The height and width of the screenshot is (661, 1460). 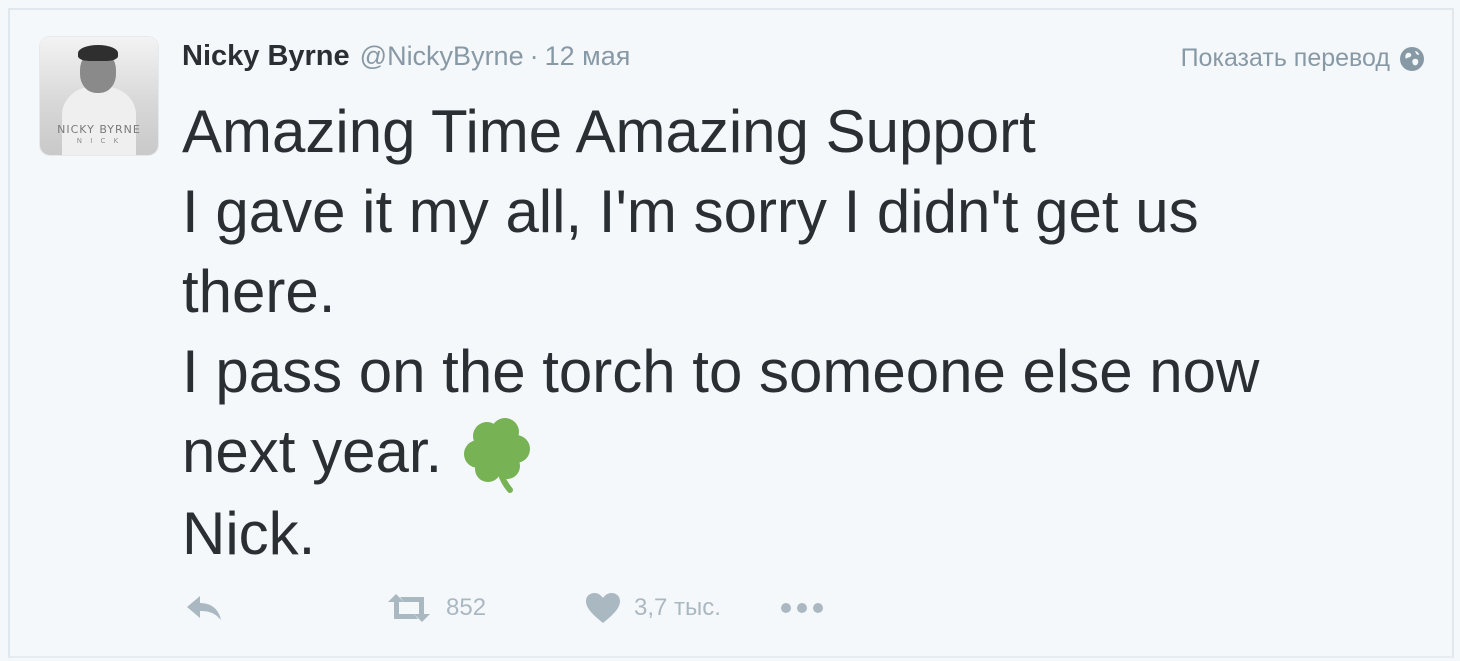 I want to click on shamrock-icon, so click(x=499, y=453).